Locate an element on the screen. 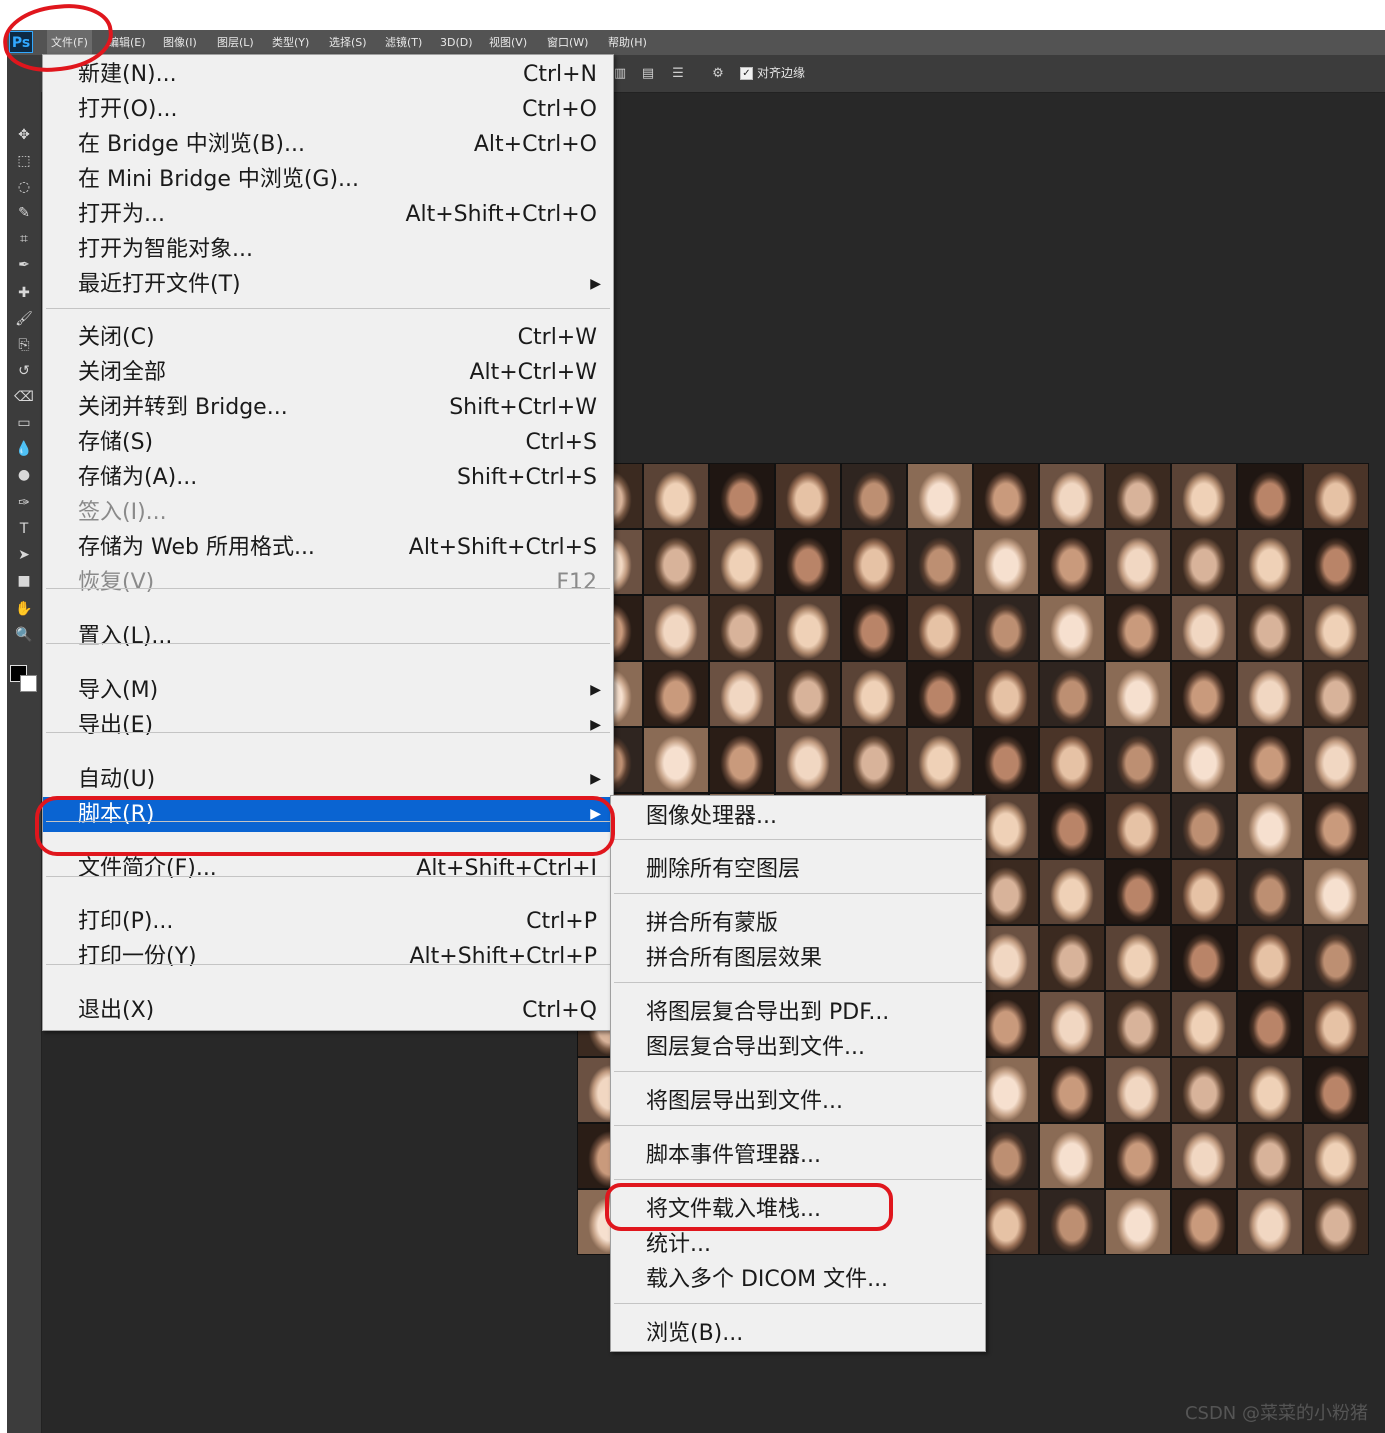 This screenshot has height=1433, width=1385. file-menu-item: 打开为... Alt+Shift+Ctrl+O is located at coordinates (328, 214).